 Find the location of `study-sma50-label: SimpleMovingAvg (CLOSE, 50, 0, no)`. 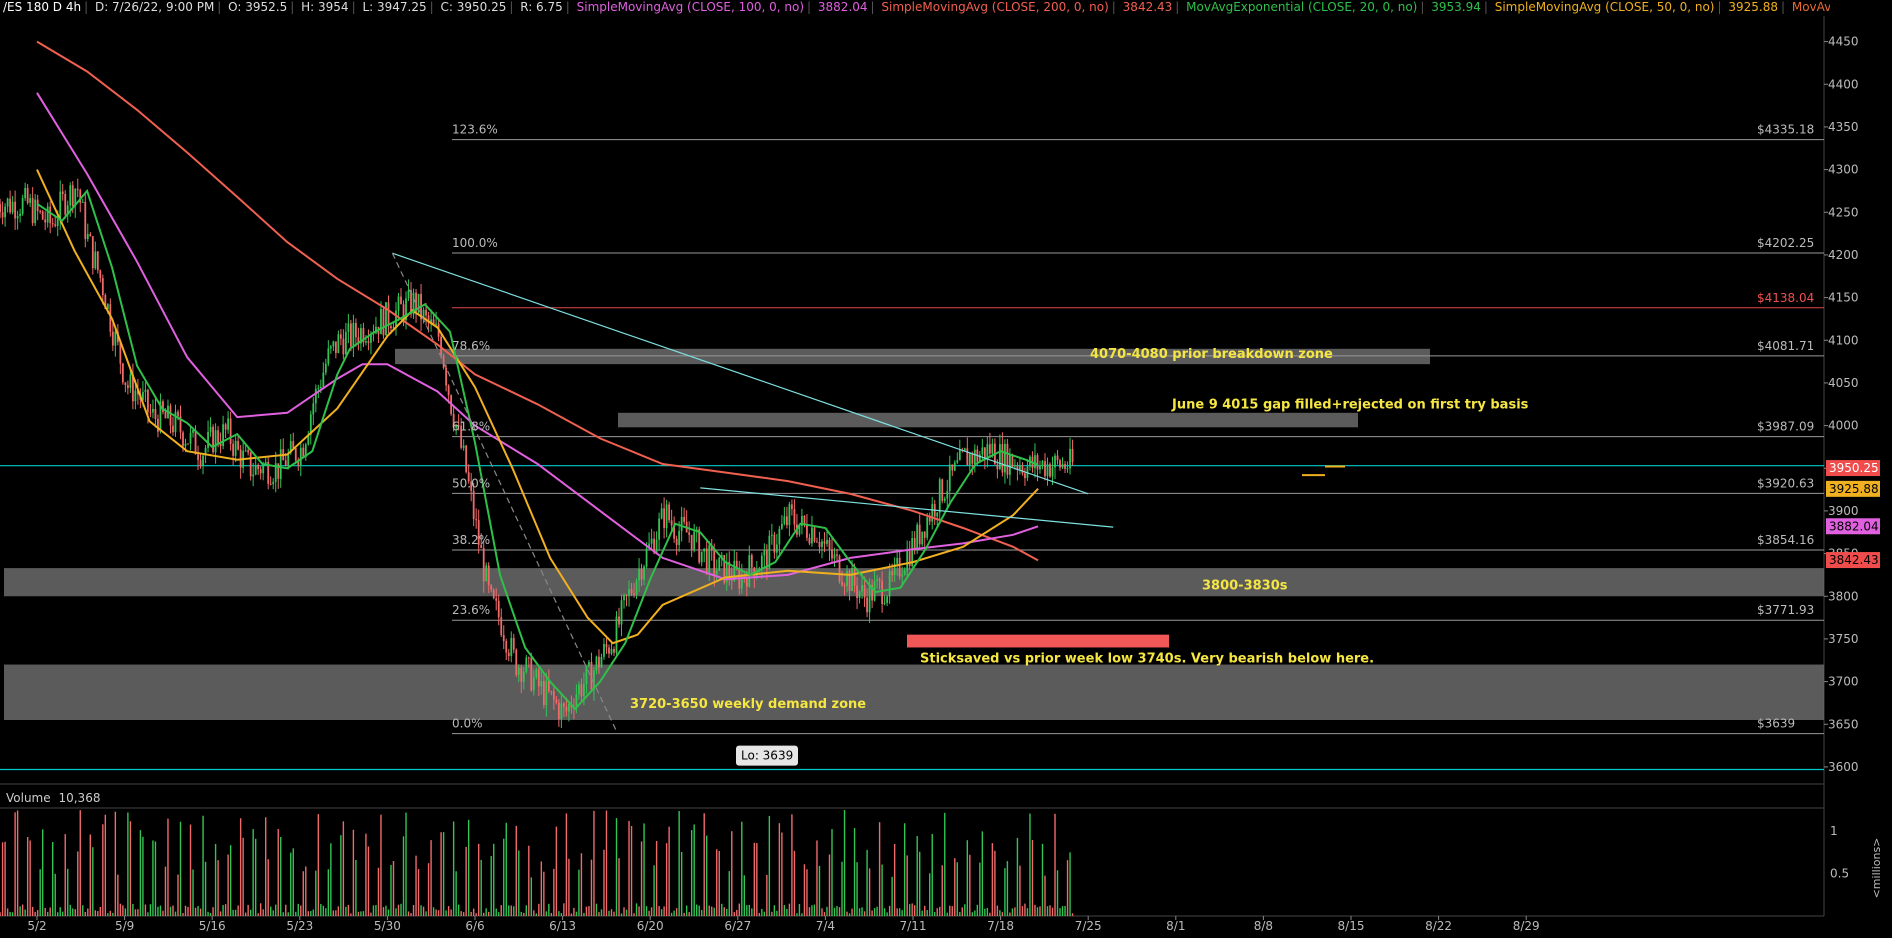

study-sma50-label: SimpleMovingAvg (CLOSE, 50, 0, no) is located at coordinates (1605, 7).